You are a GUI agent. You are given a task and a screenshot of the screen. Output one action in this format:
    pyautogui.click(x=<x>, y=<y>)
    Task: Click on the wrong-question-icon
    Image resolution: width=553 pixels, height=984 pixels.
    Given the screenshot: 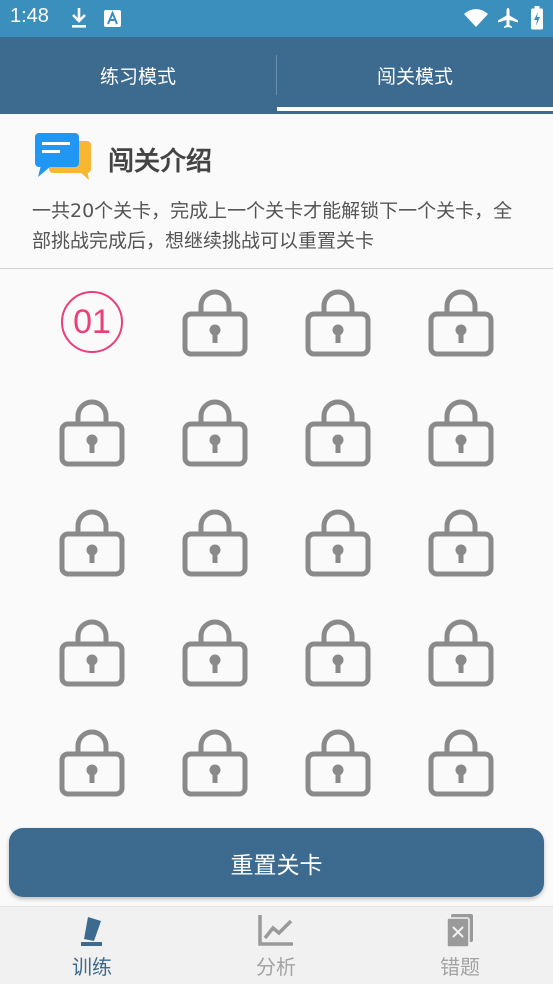 What is the action you would take?
    pyautogui.click(x=459, y=931)
    